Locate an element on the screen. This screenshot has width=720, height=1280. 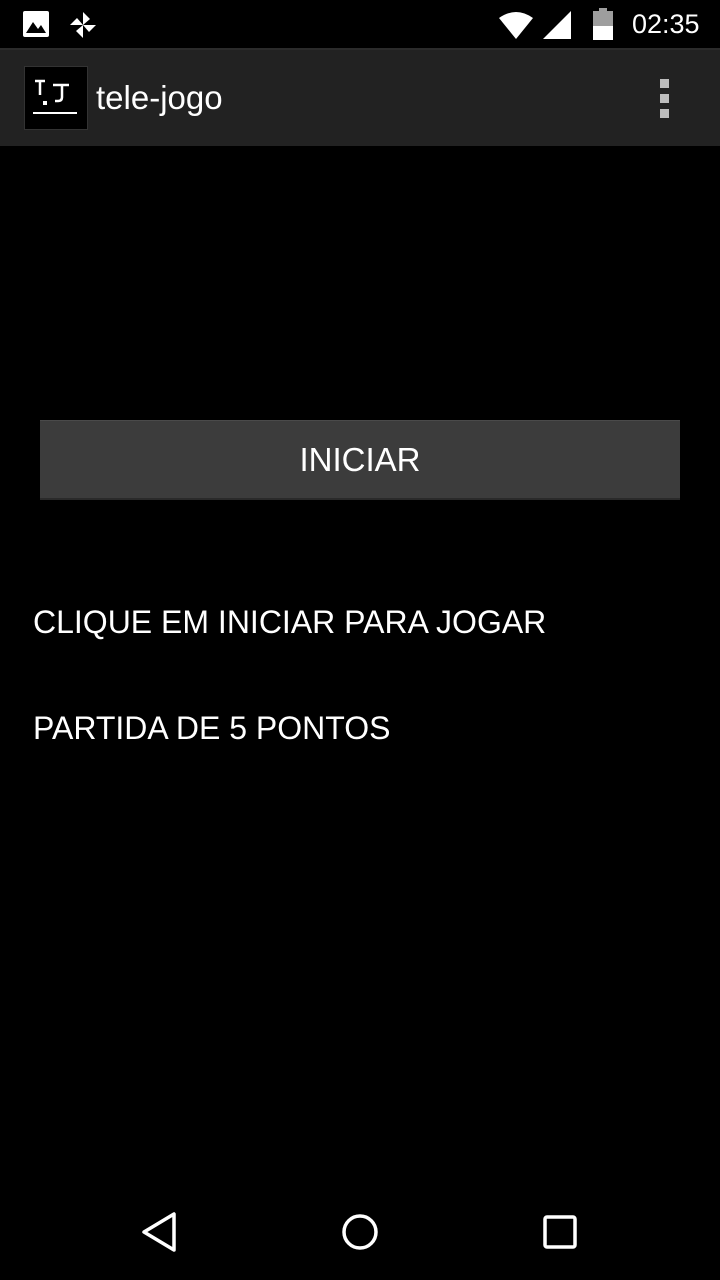
instruction-text: CLIQUE EM INICIAR PARA JOGAR is located at coordinates (290, 622).